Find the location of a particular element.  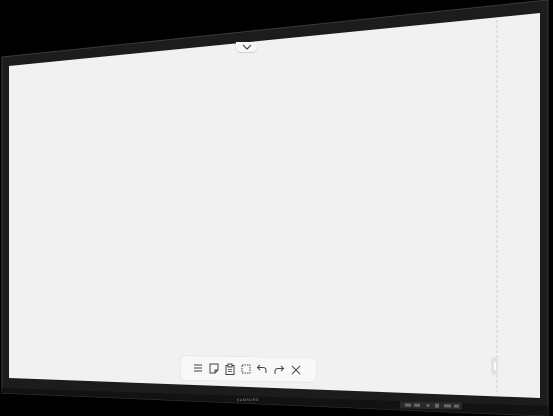

select-button is located at coordinates (246, 369).